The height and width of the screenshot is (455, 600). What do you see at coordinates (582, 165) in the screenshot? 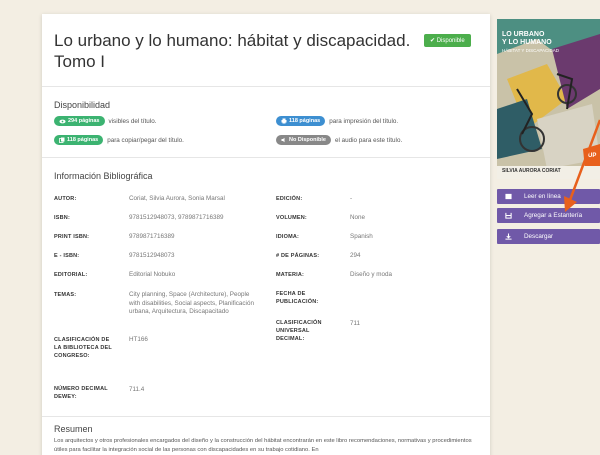
I see `pointer-arrow-icon` at bounding box center [582, 165].